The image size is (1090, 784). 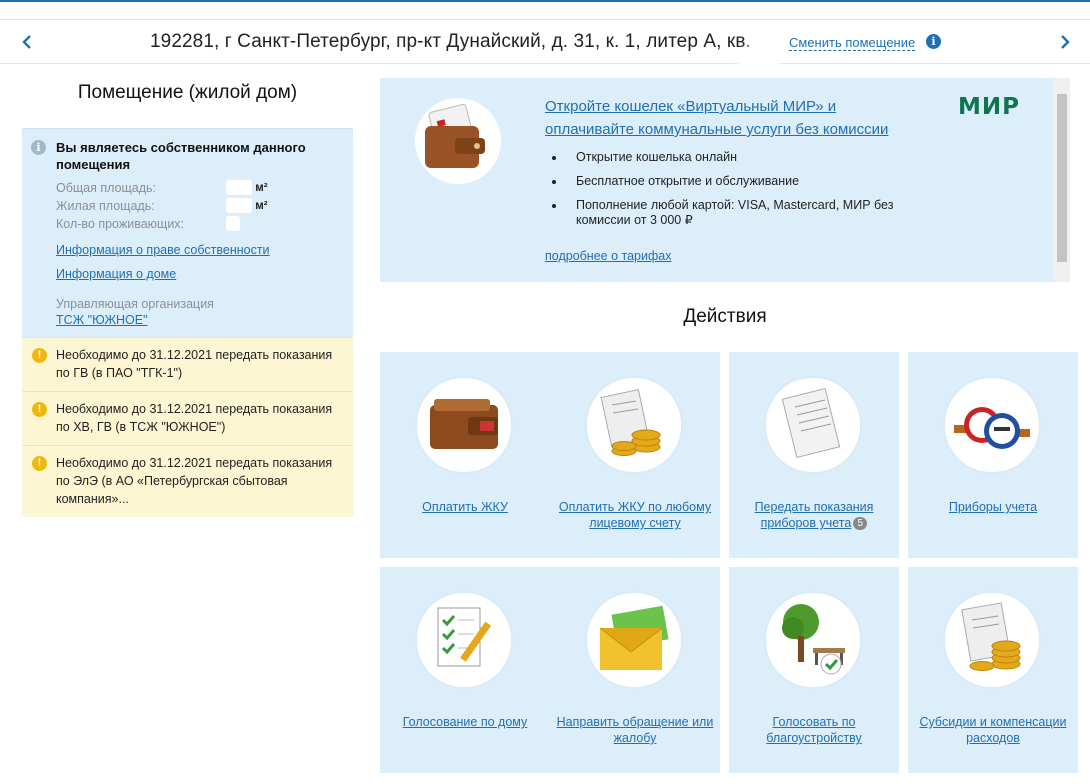 I want to click on action-meters: Приборы учета, so click(x=993, y=455).